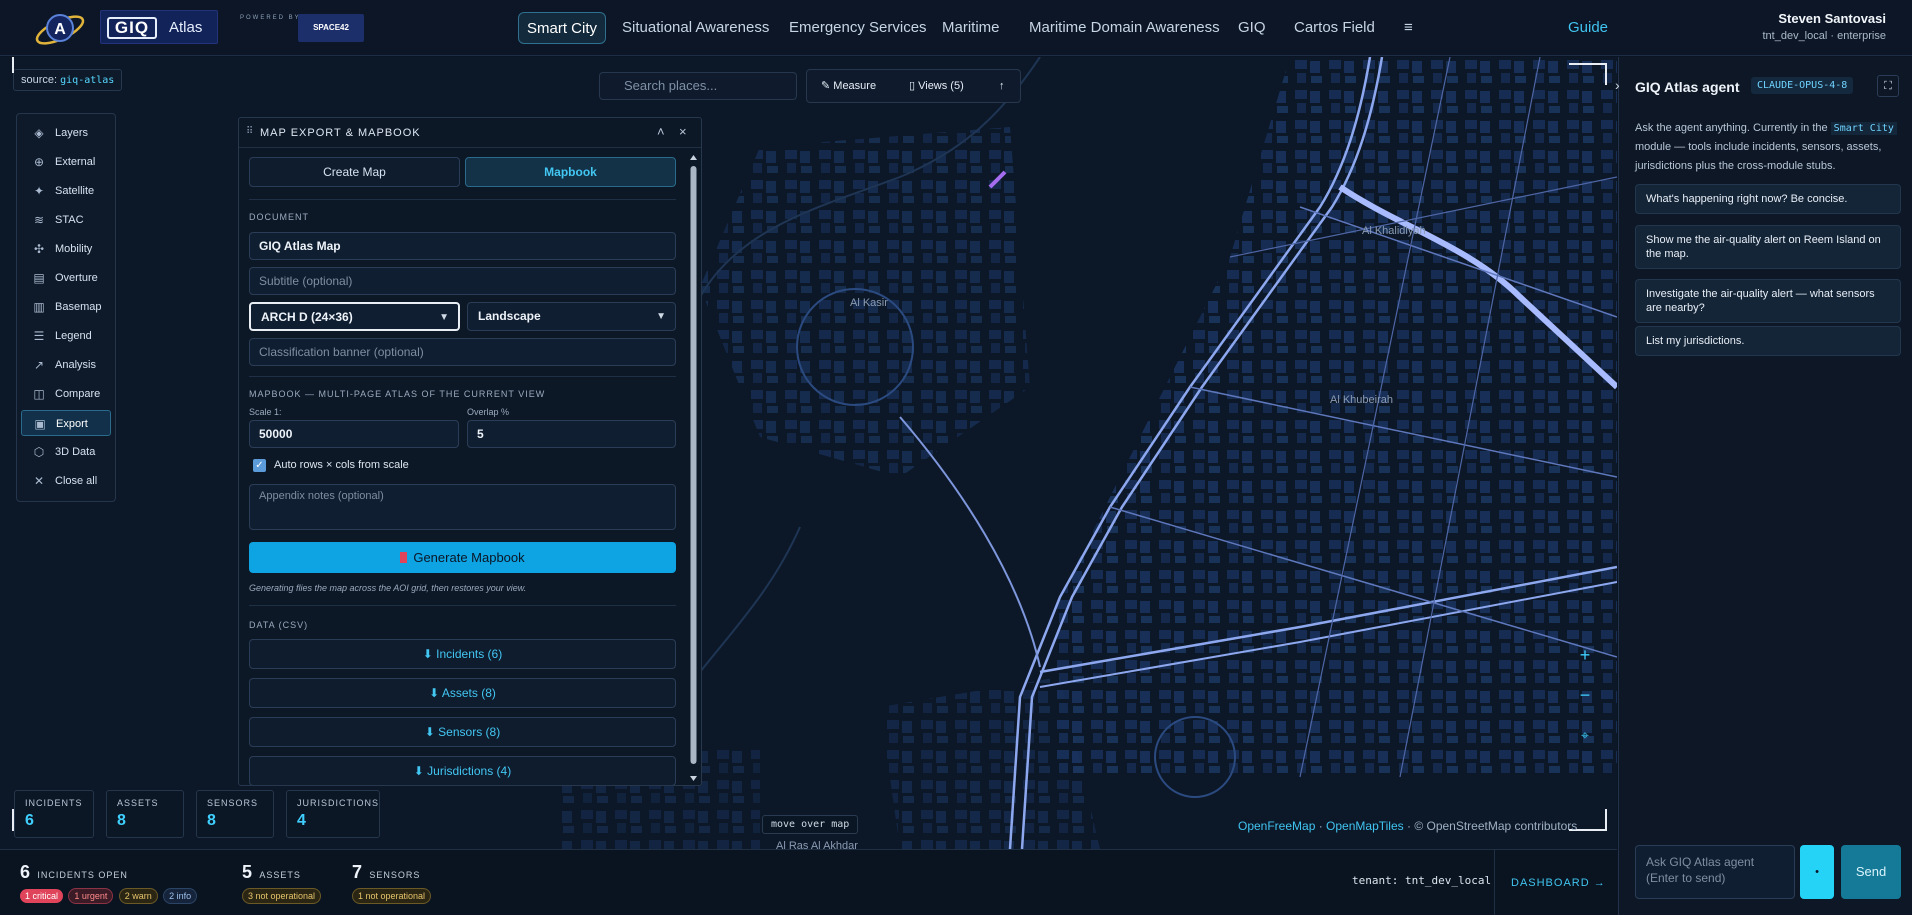 Image resolution: width=1912 pixels, height=915 pixels. I want to click on nav-maritime: Maritime, so click(971, 28).